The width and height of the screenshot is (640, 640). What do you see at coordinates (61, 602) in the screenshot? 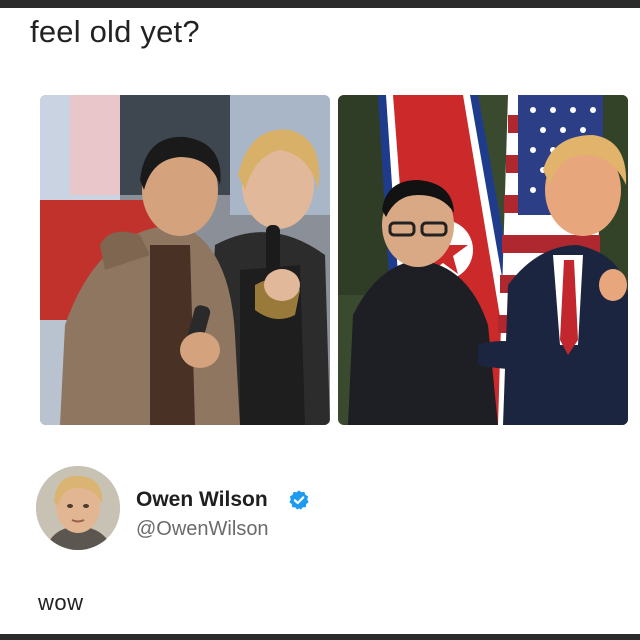
I see `tweet-text: wow` at bounding box center [61, 602].